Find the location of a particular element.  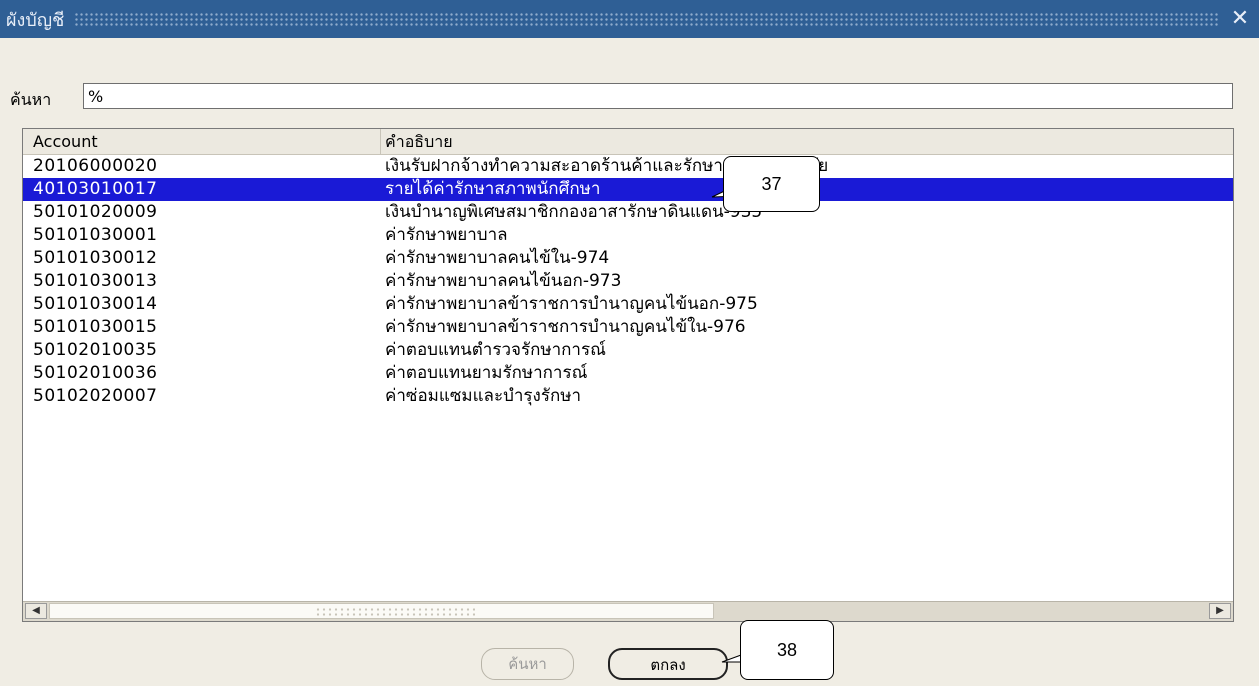

table-row: 40103010017 รายได้ค่ารักษาสภาพนักศึกษา is located at coordinates (628, 189).